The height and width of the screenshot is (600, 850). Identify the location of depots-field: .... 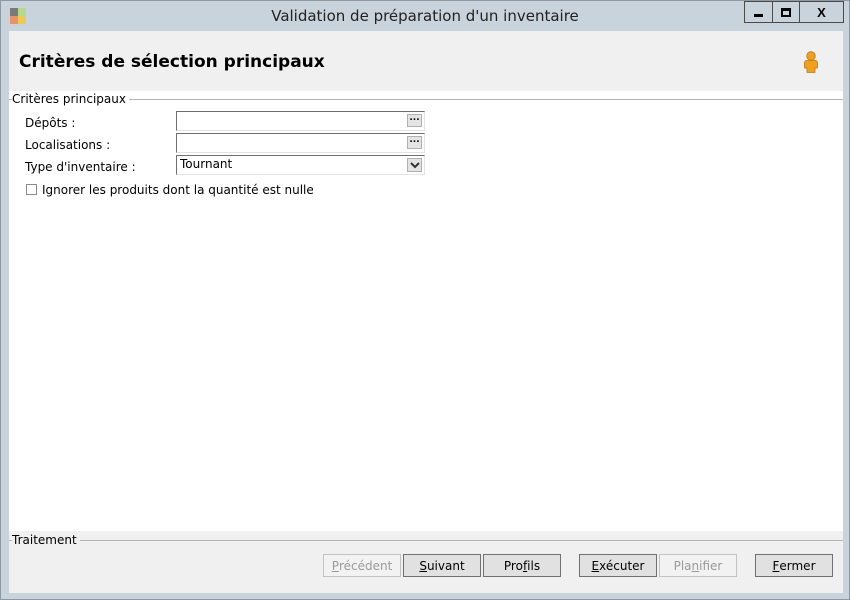
(300, 121).